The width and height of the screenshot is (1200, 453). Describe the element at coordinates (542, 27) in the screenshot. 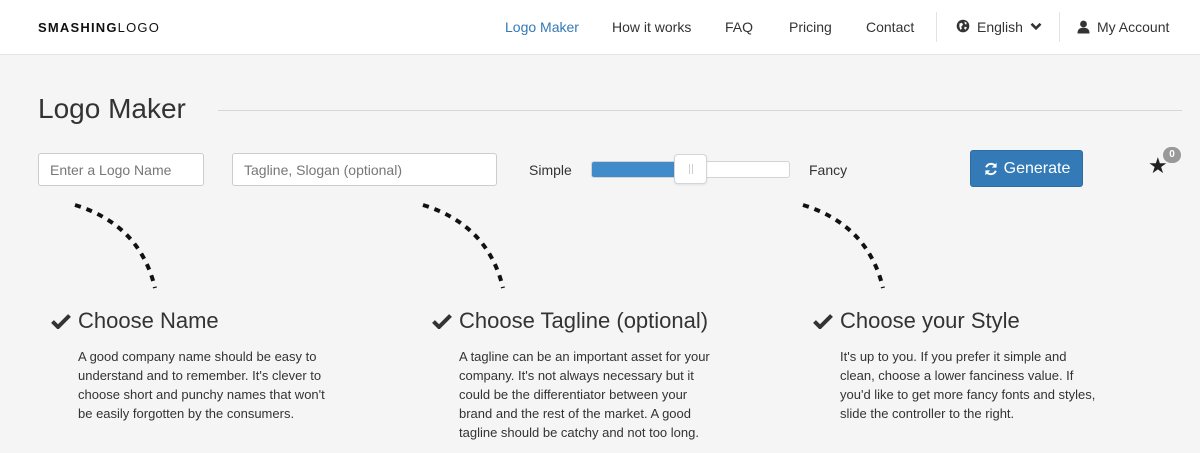

I see `nav-logo-maker: Logo Maker` at that location.